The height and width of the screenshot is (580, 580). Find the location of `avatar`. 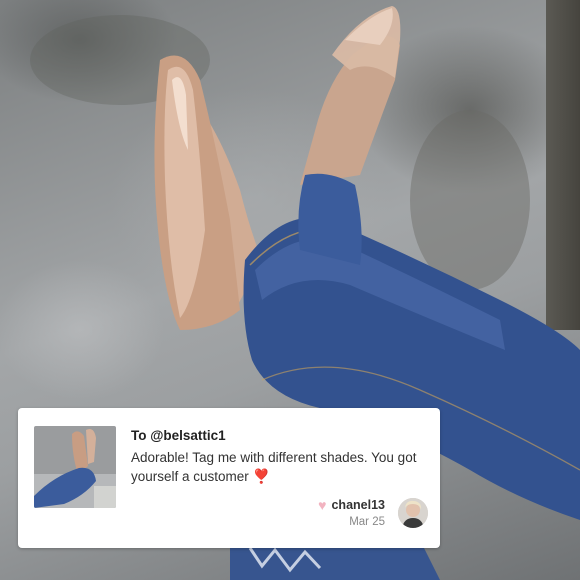

avatar is located at coordinates (413, 513).